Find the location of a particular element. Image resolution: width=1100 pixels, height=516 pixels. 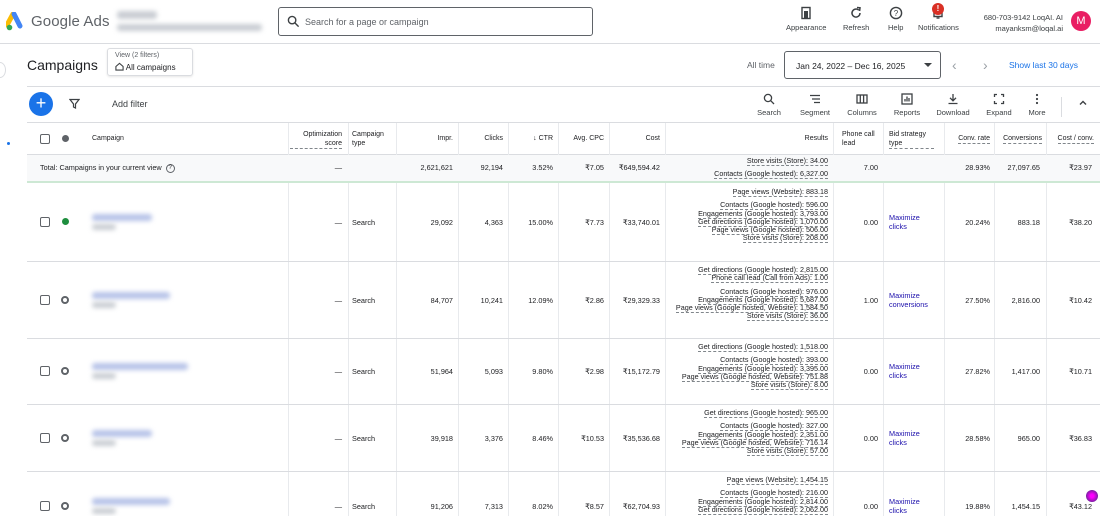

account-id-redacted is located at coordinates (189, 27).